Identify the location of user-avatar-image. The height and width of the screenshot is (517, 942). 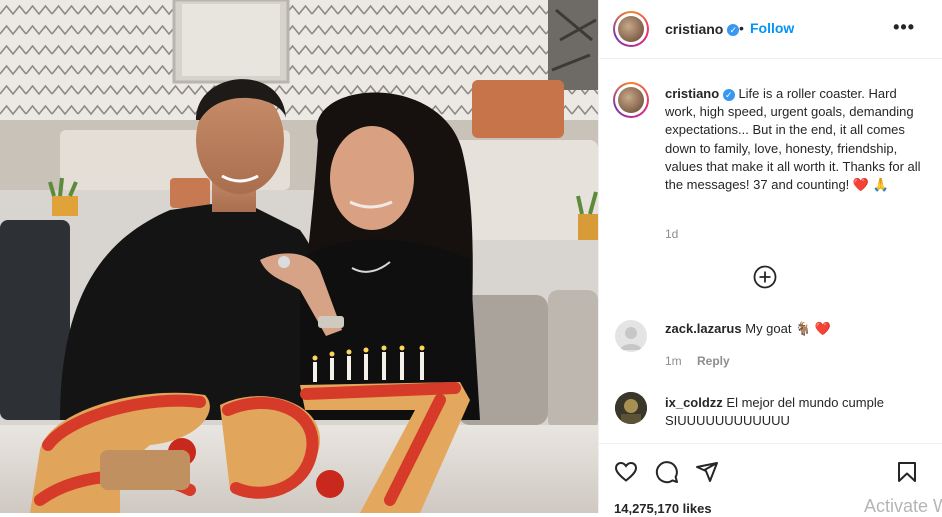
(631, 408).